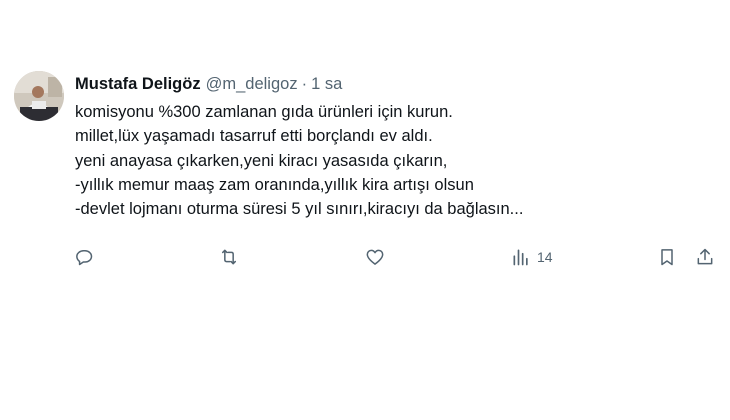 The image size is (730, 420). I want to click on retweet-button, so click(229, 257).